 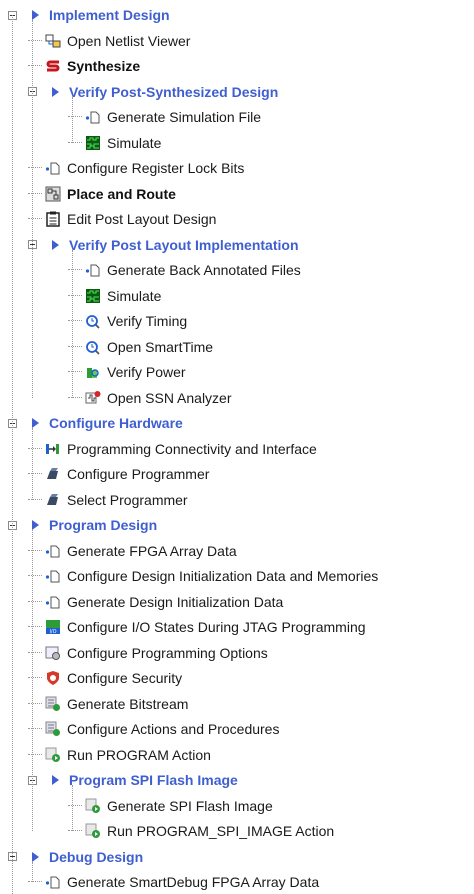 I want to click on tree-node-28: Configure Actions and Procedures, so click(x=237, y=729).